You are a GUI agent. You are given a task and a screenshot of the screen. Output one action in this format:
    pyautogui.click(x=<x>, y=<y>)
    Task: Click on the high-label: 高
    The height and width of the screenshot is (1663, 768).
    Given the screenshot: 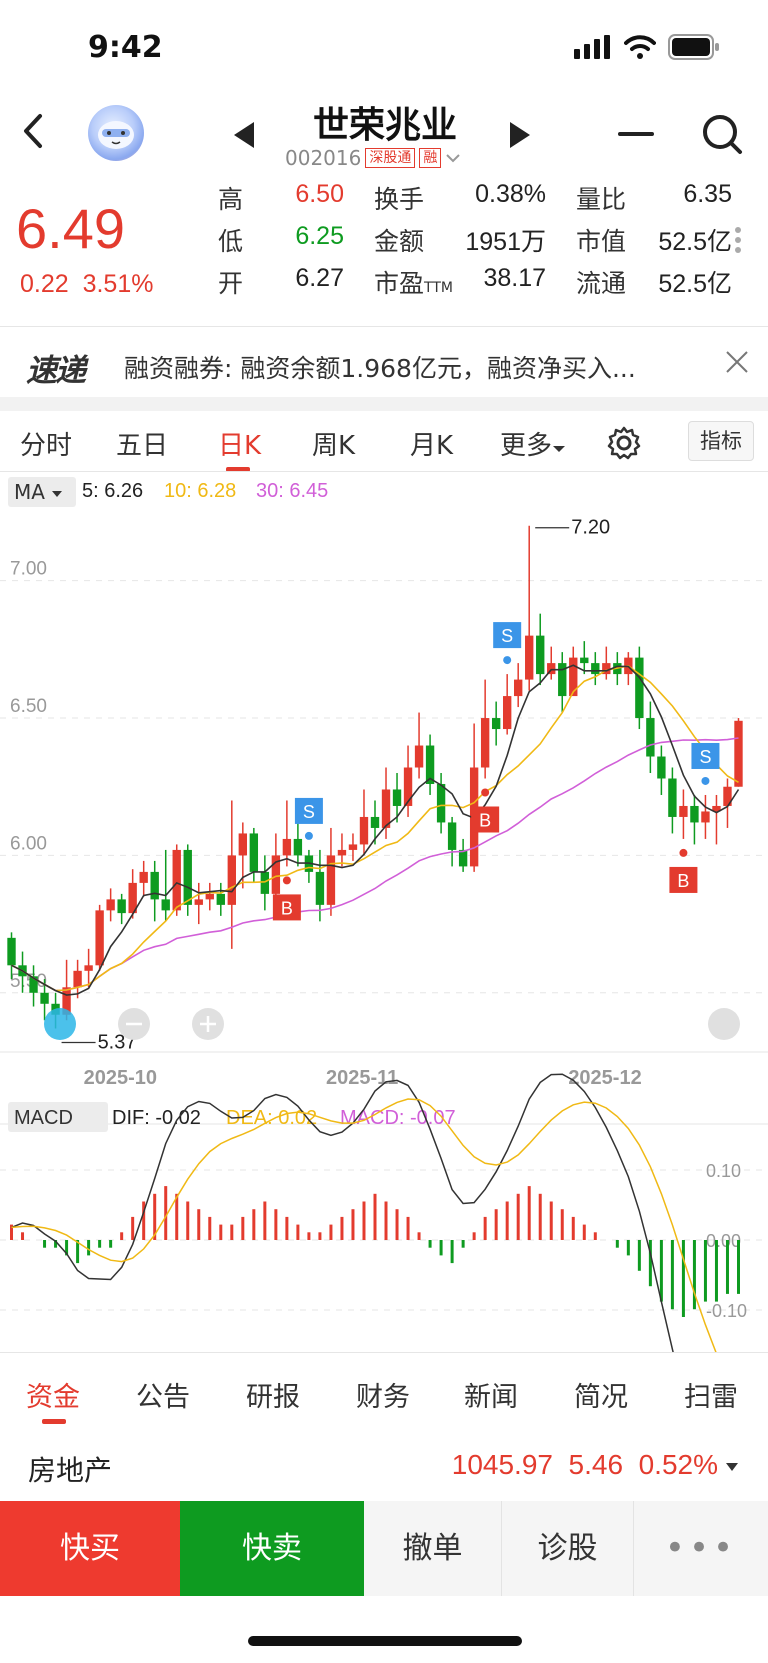 What is the action you would take?
    pyautogui.click(x=231, y=199)
    